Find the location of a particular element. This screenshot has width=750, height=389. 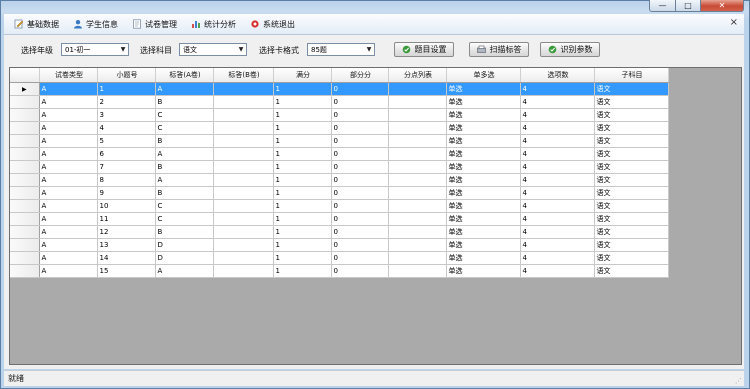

menu-item-statistics: 统计分析 is located at coordinates (213, 24).